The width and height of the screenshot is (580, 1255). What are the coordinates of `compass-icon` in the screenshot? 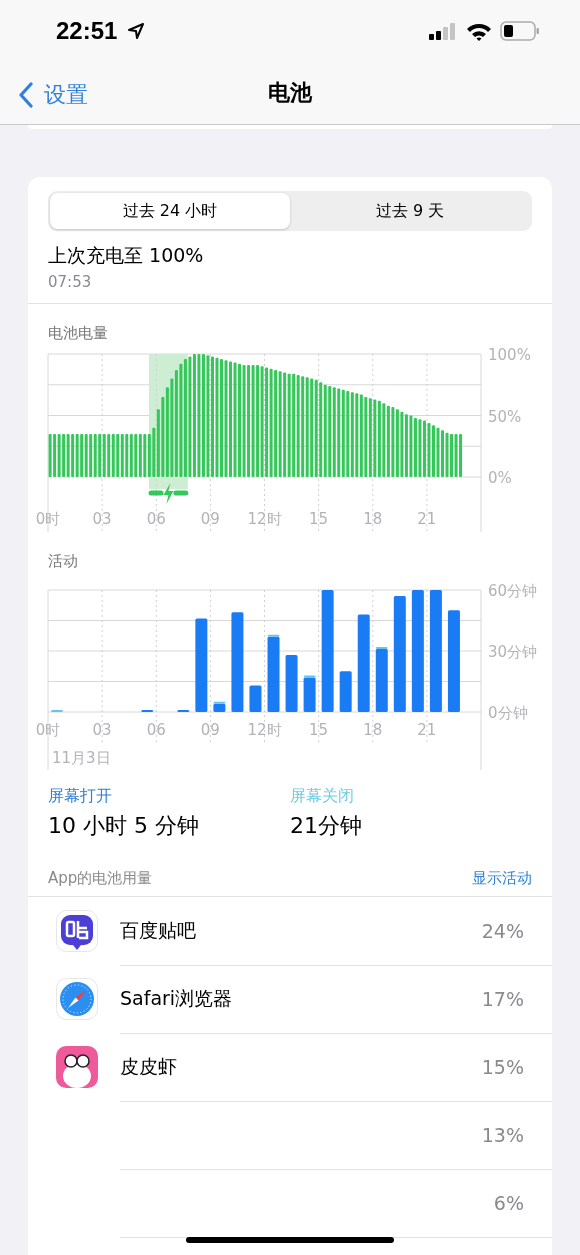 It's located at (77, 999).